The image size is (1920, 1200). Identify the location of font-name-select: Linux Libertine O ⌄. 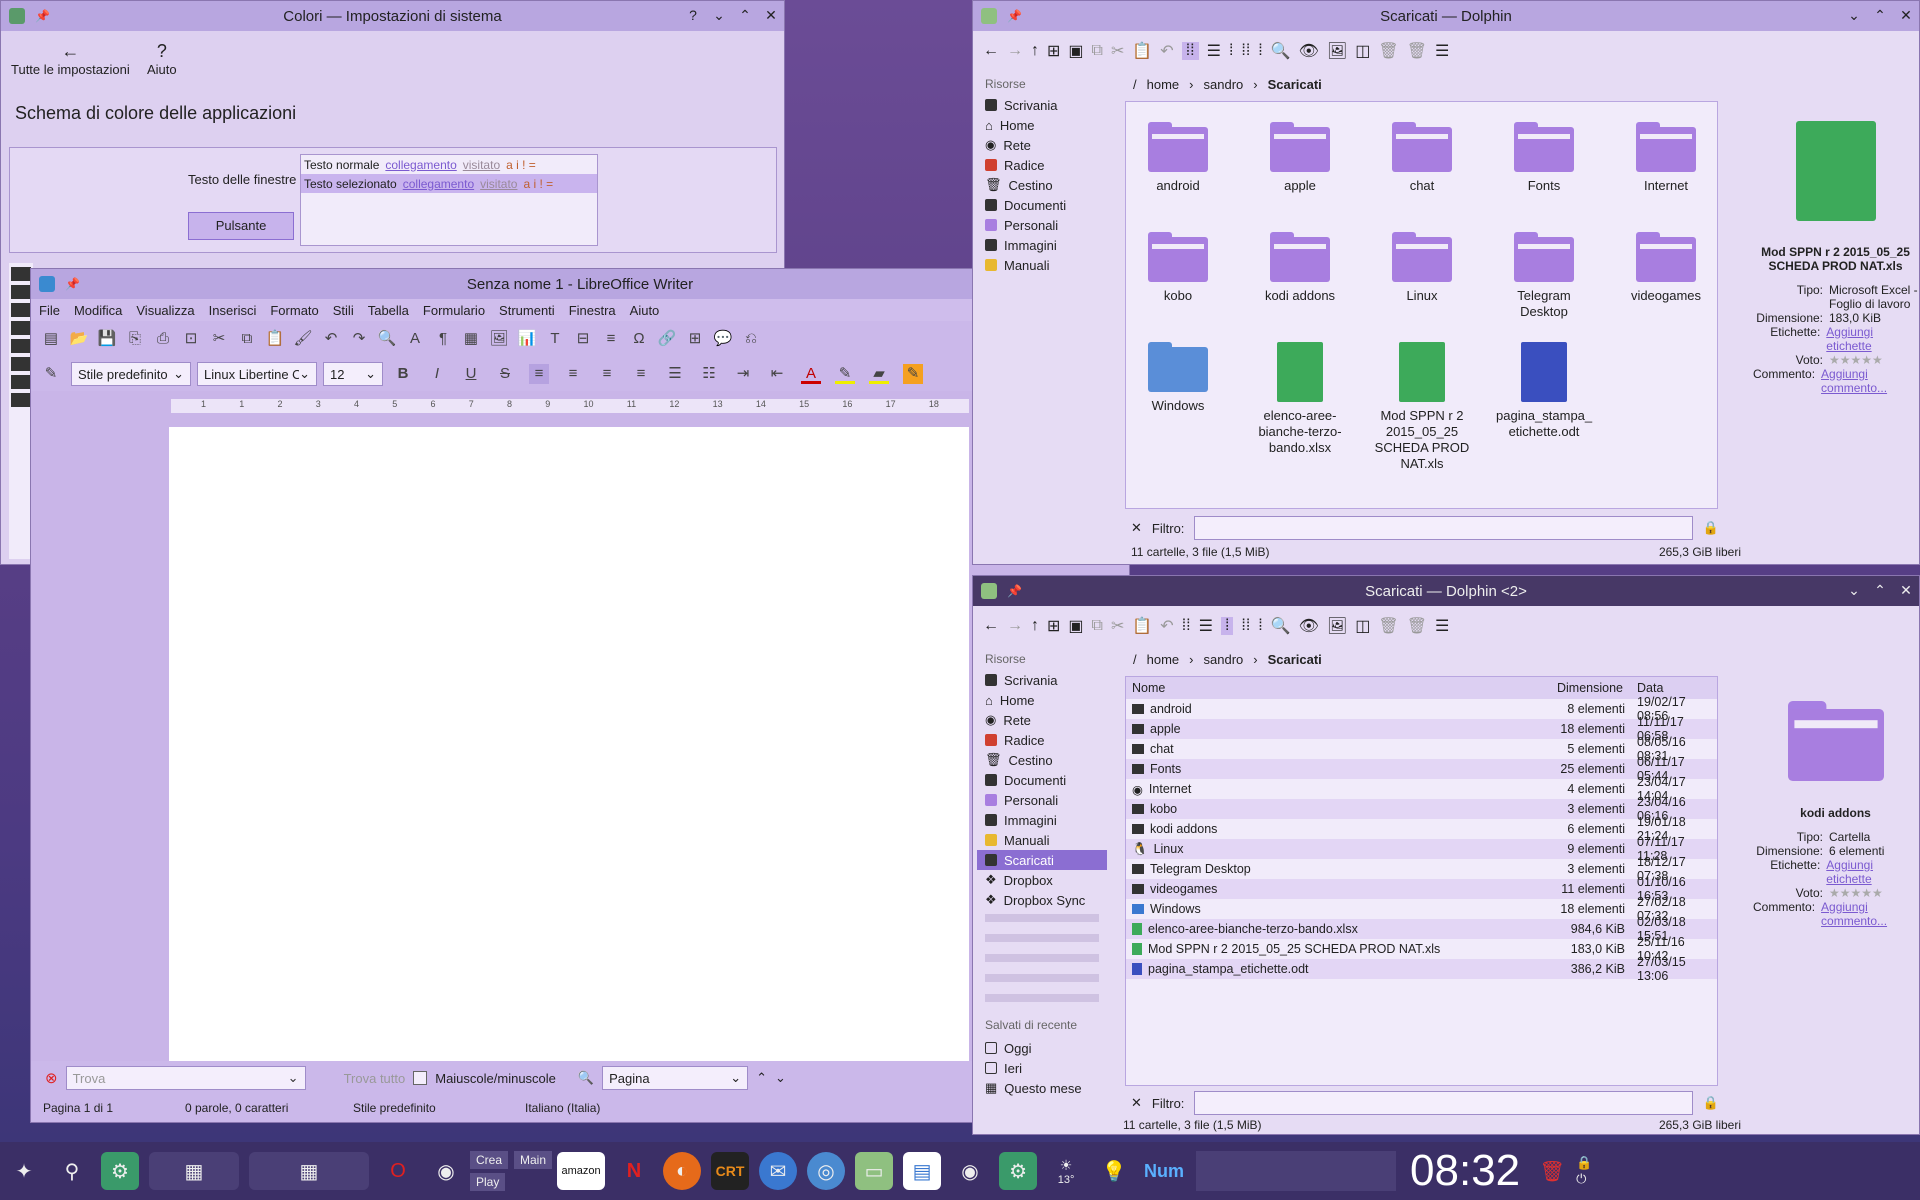
(257, 374).